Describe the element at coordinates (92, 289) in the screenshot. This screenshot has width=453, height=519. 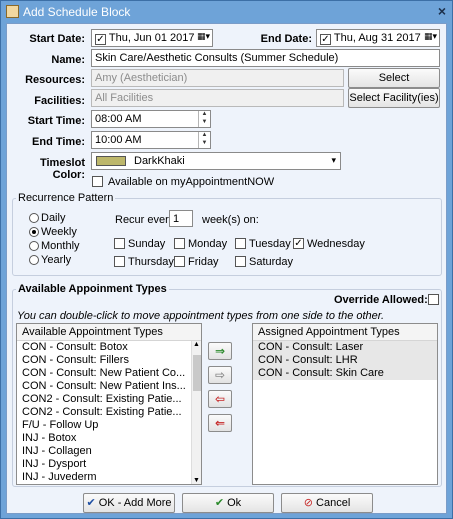
I see `appointment-types-legend: Available Appoinment Types` at that location.